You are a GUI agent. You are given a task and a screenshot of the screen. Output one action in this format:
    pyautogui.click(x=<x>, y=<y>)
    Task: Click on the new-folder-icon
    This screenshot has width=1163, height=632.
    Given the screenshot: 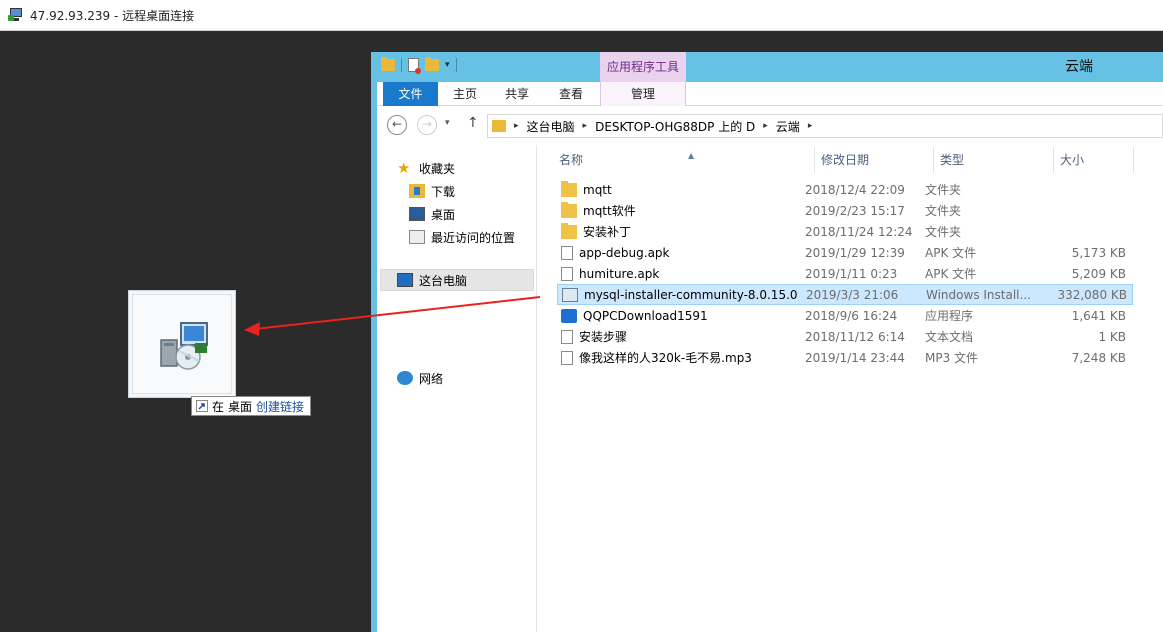 What is the action you would take?
    pyautogui.click(x=432, y=64)
    